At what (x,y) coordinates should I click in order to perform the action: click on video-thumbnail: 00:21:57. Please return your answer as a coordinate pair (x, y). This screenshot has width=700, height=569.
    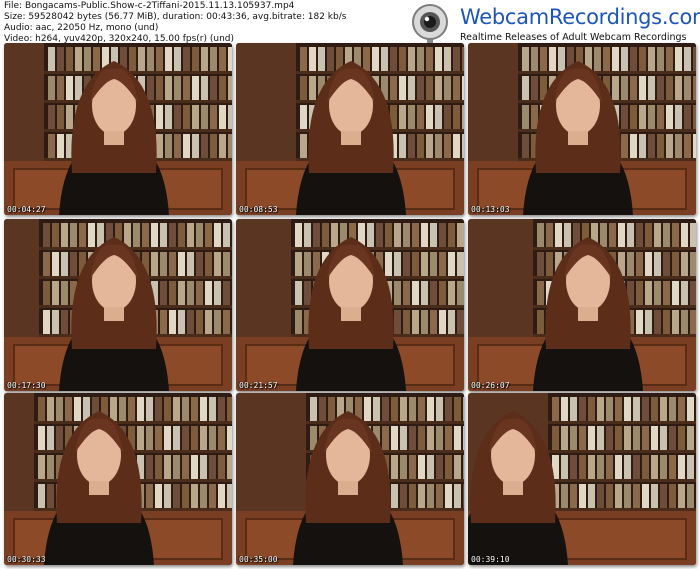
    Looking at the image, I should click on (350, 305).